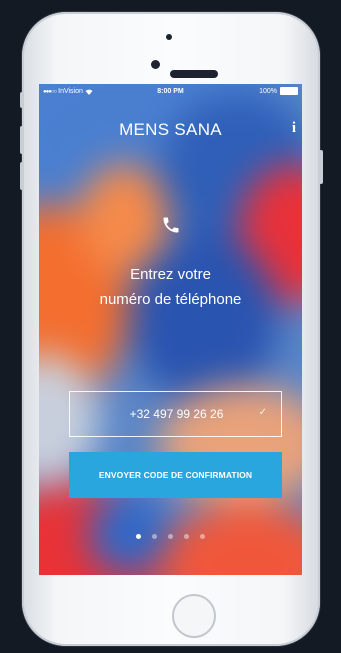 Image resolution: width=341 pixels, height=653 pixels. I want to click on earpiece, so click(194, 74).